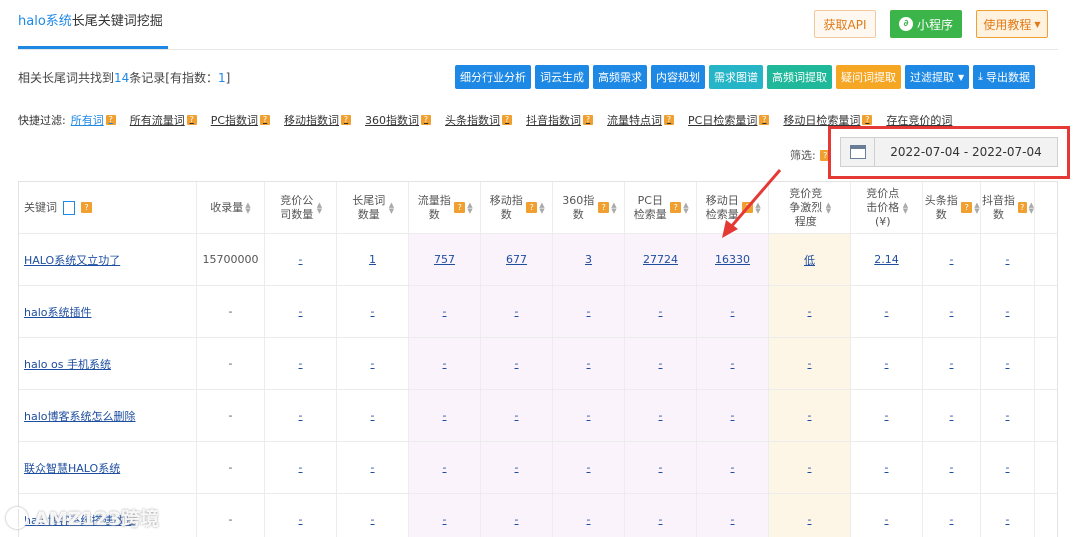  What do you see at coordinates (108, 415) in the screenshot?
I see `keyword-cell: halo博客系统怎么删除` at bounding box center [108, 415].